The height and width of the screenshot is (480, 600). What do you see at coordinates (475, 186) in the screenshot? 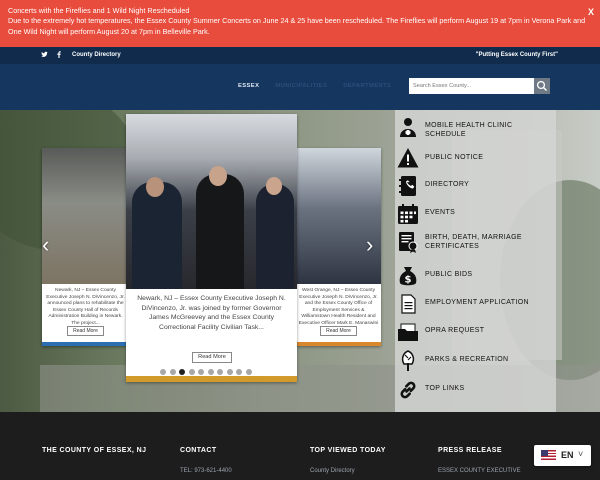
I see `quick-link-item: DIRECTORY` at bounding box center [475, 186].